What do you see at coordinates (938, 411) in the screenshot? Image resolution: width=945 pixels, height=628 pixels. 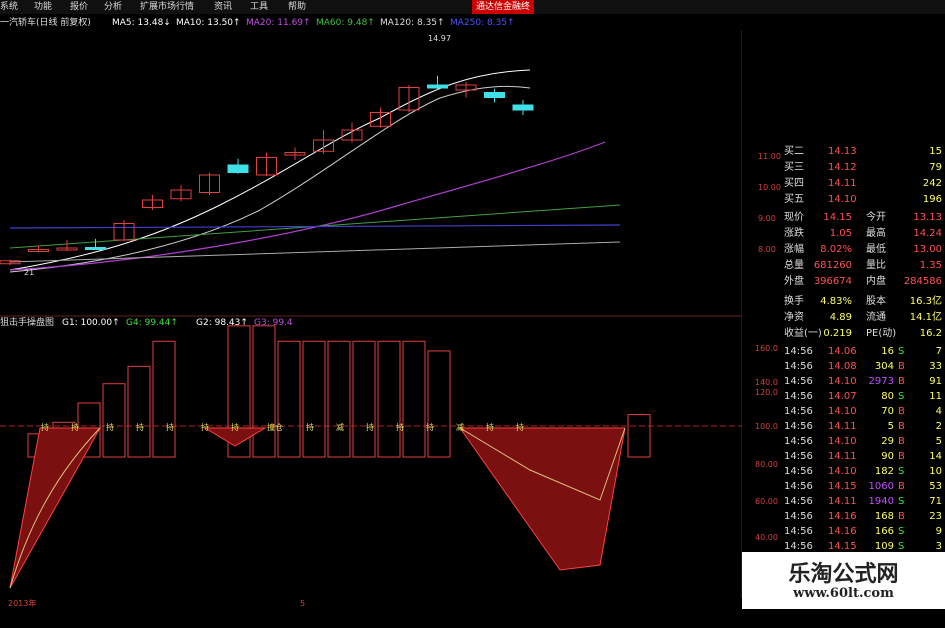 I see `tick-num: 4` at bounding box center [938, 411].